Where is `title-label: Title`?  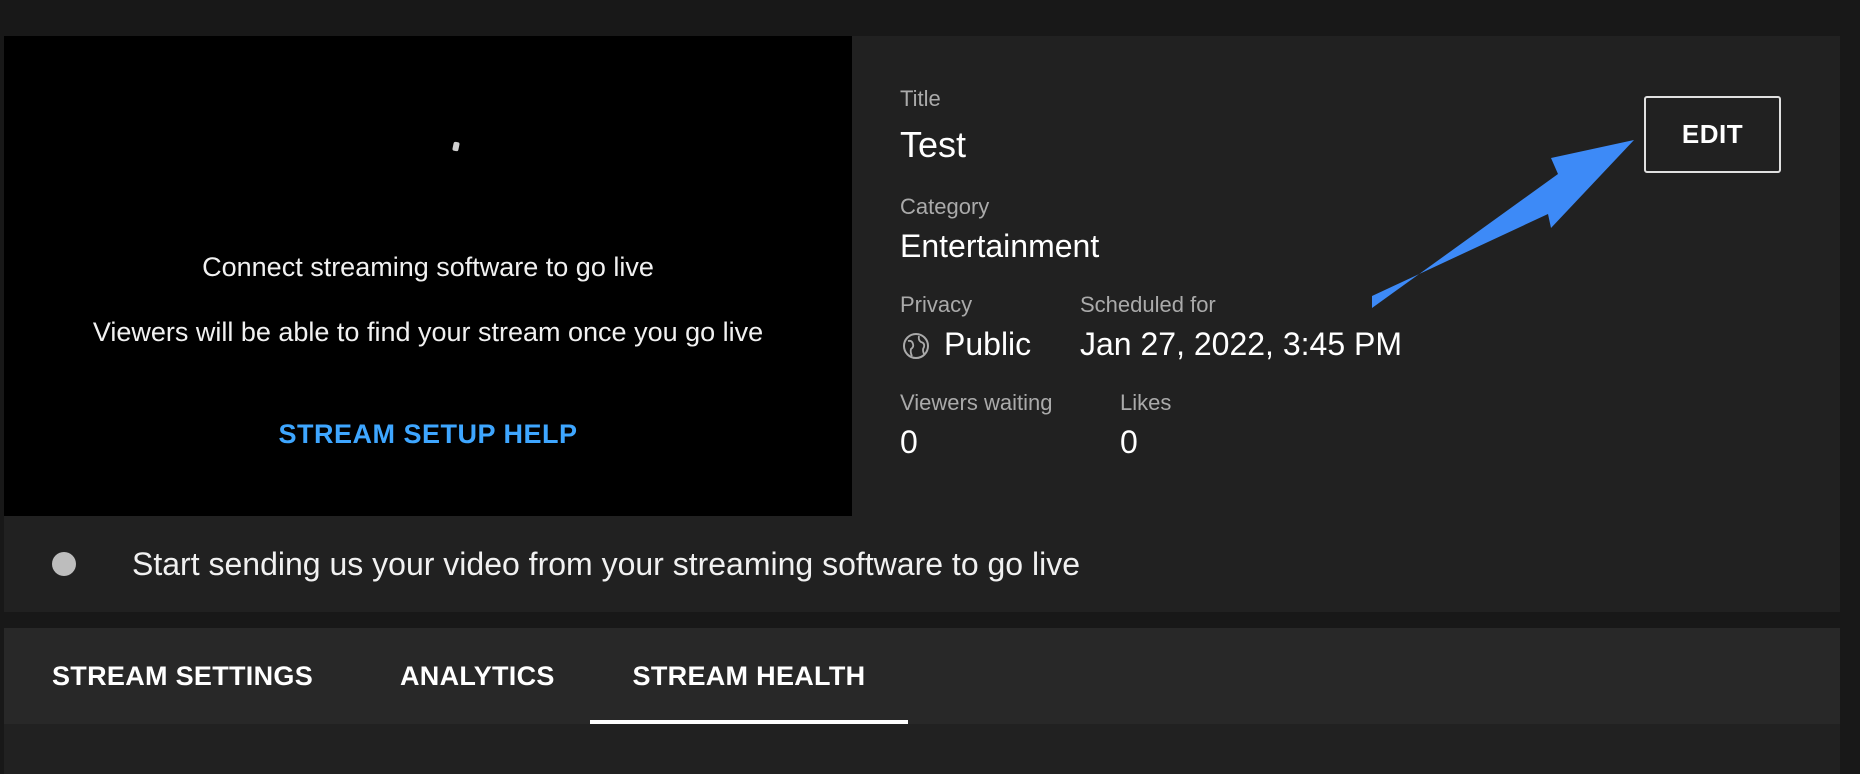 title-label: Title is located at coordinates (920, 98).